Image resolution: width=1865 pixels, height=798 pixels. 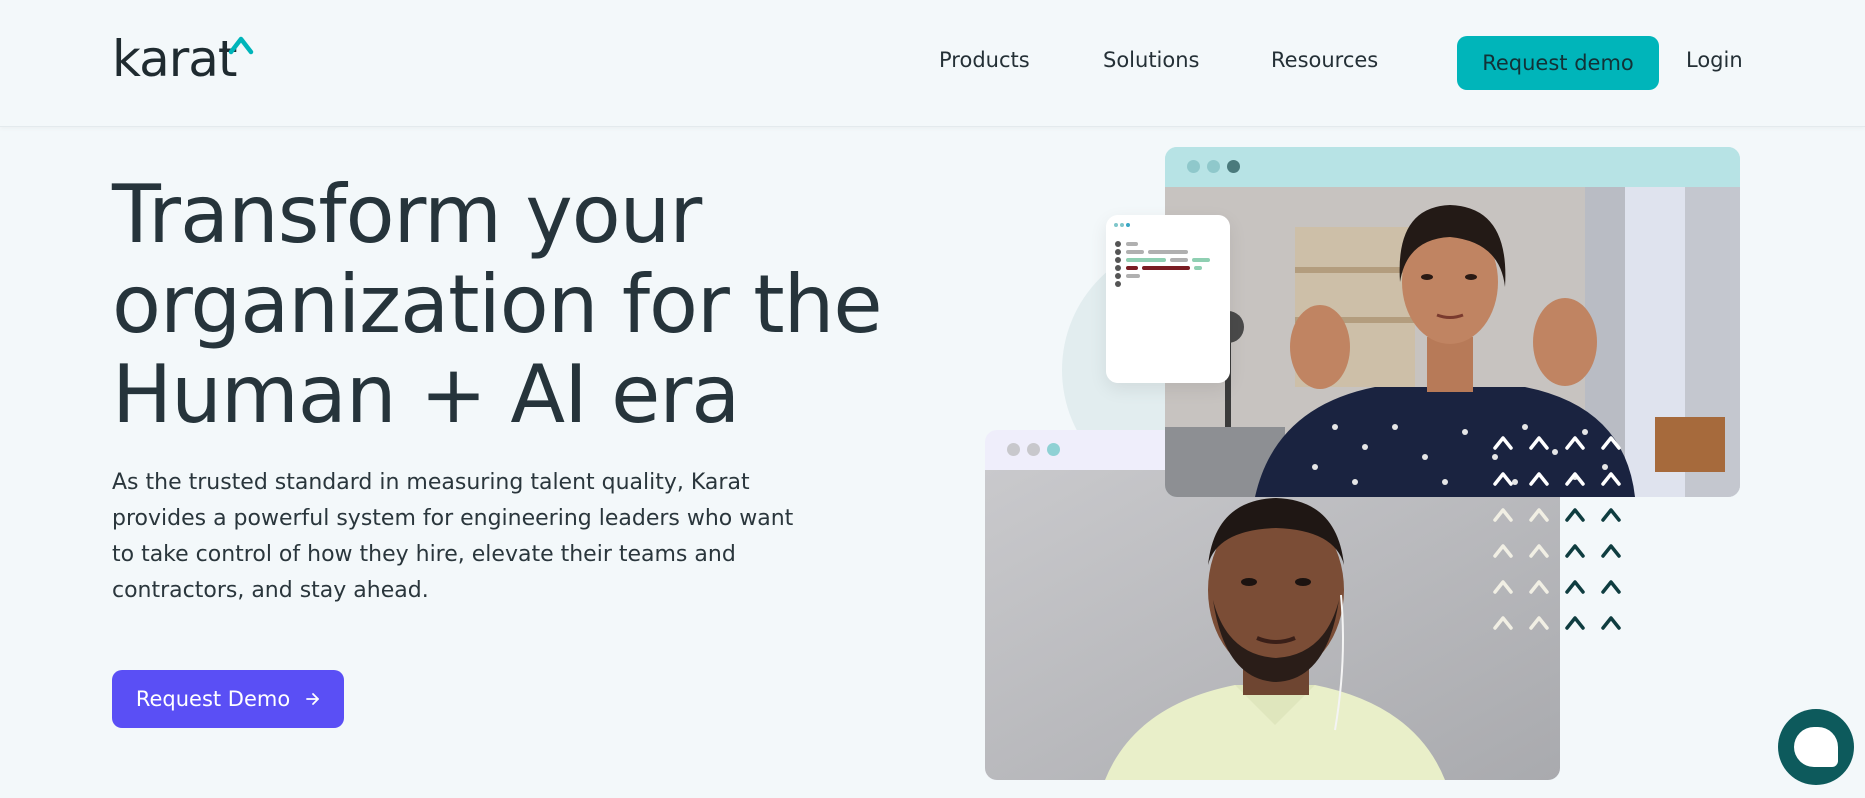 I want to click on chat-bubble-icon, so click(x=1816, y=747).